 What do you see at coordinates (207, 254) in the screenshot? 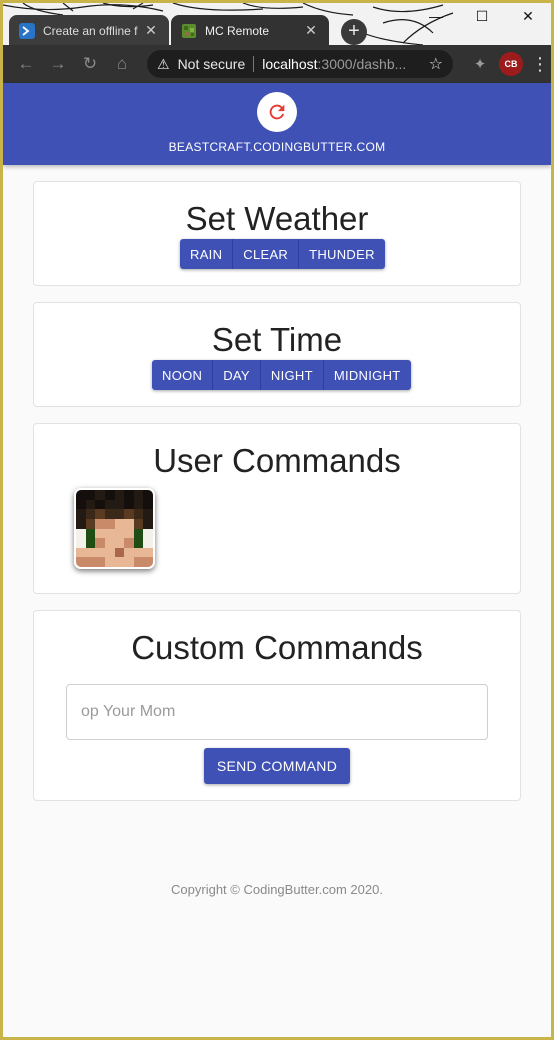
I see `rain-button: RAIN` at bounding box center [207, 254].